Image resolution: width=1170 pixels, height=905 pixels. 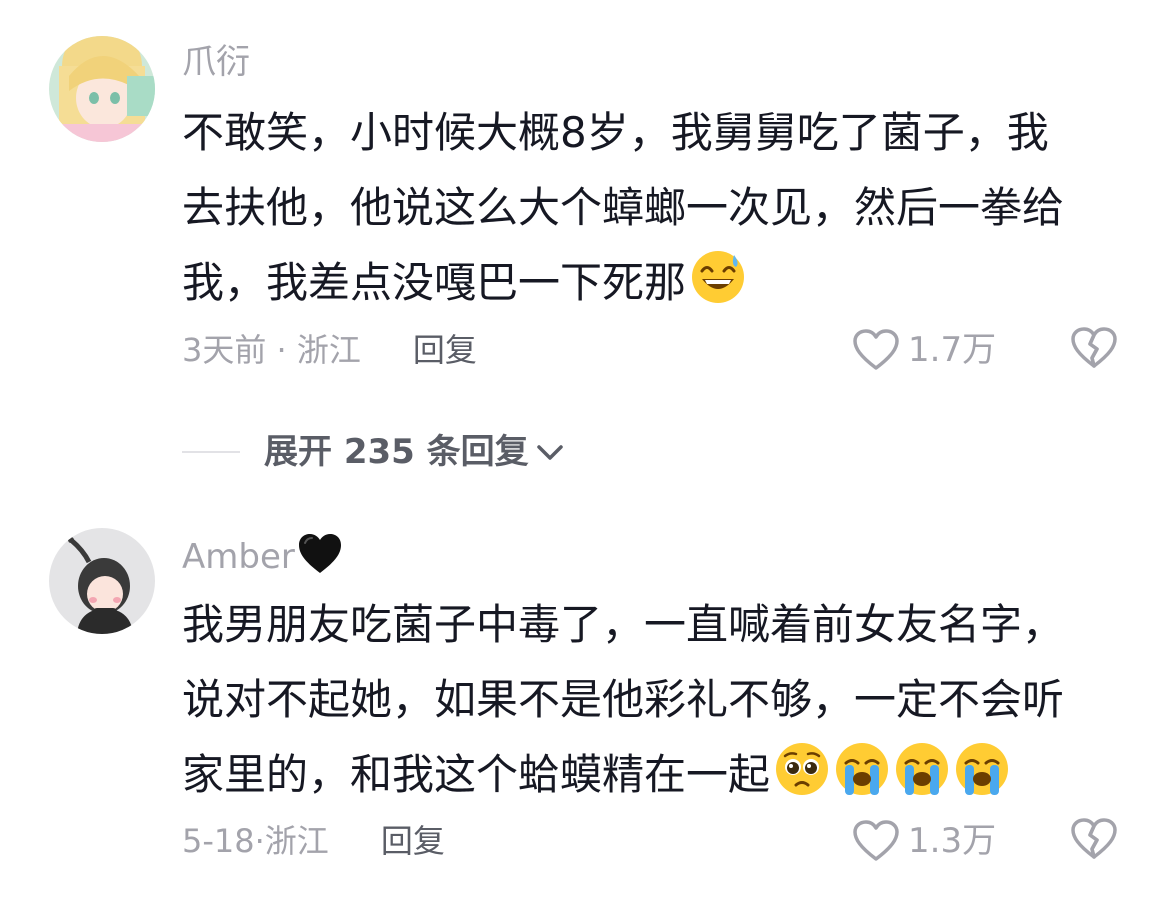 What do you see at coordinates (211, 452) in the screenshot?
I see `divider` at bounding box center [211, 452].